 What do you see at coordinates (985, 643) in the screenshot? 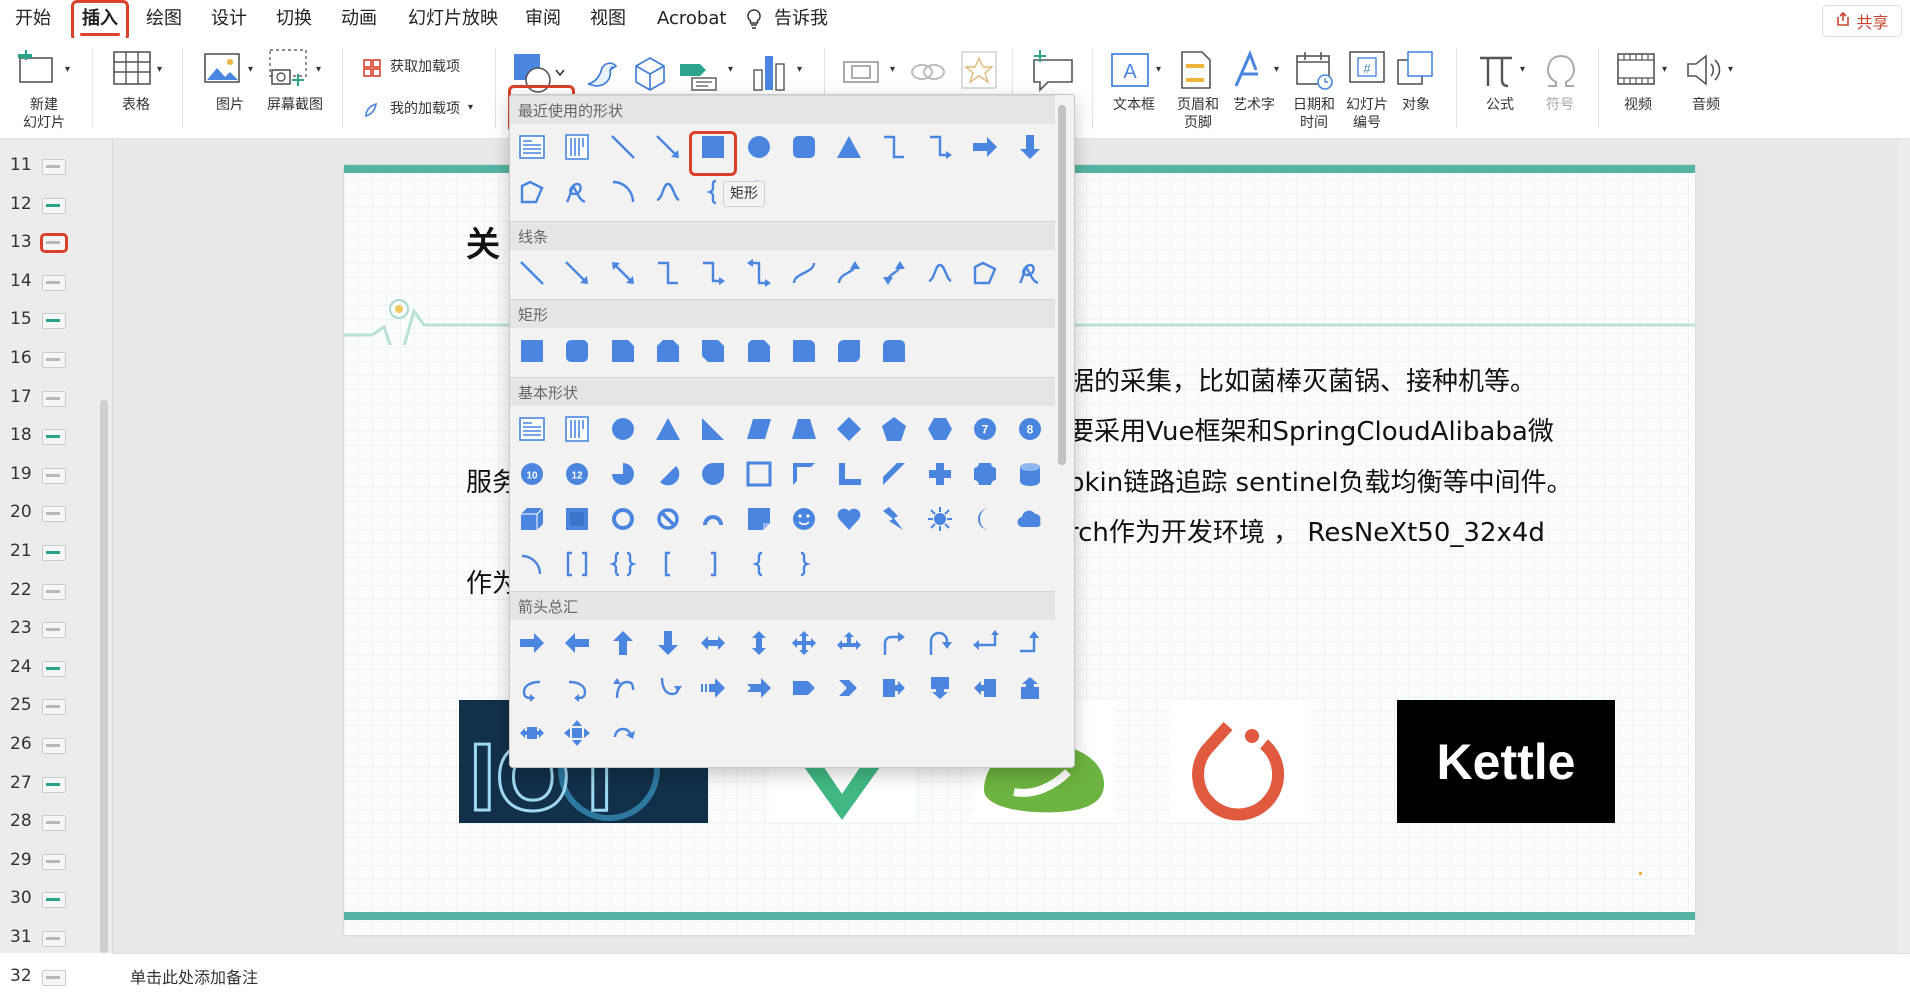
I see `leftup-shape-icon` at bounding box center [985, 643].